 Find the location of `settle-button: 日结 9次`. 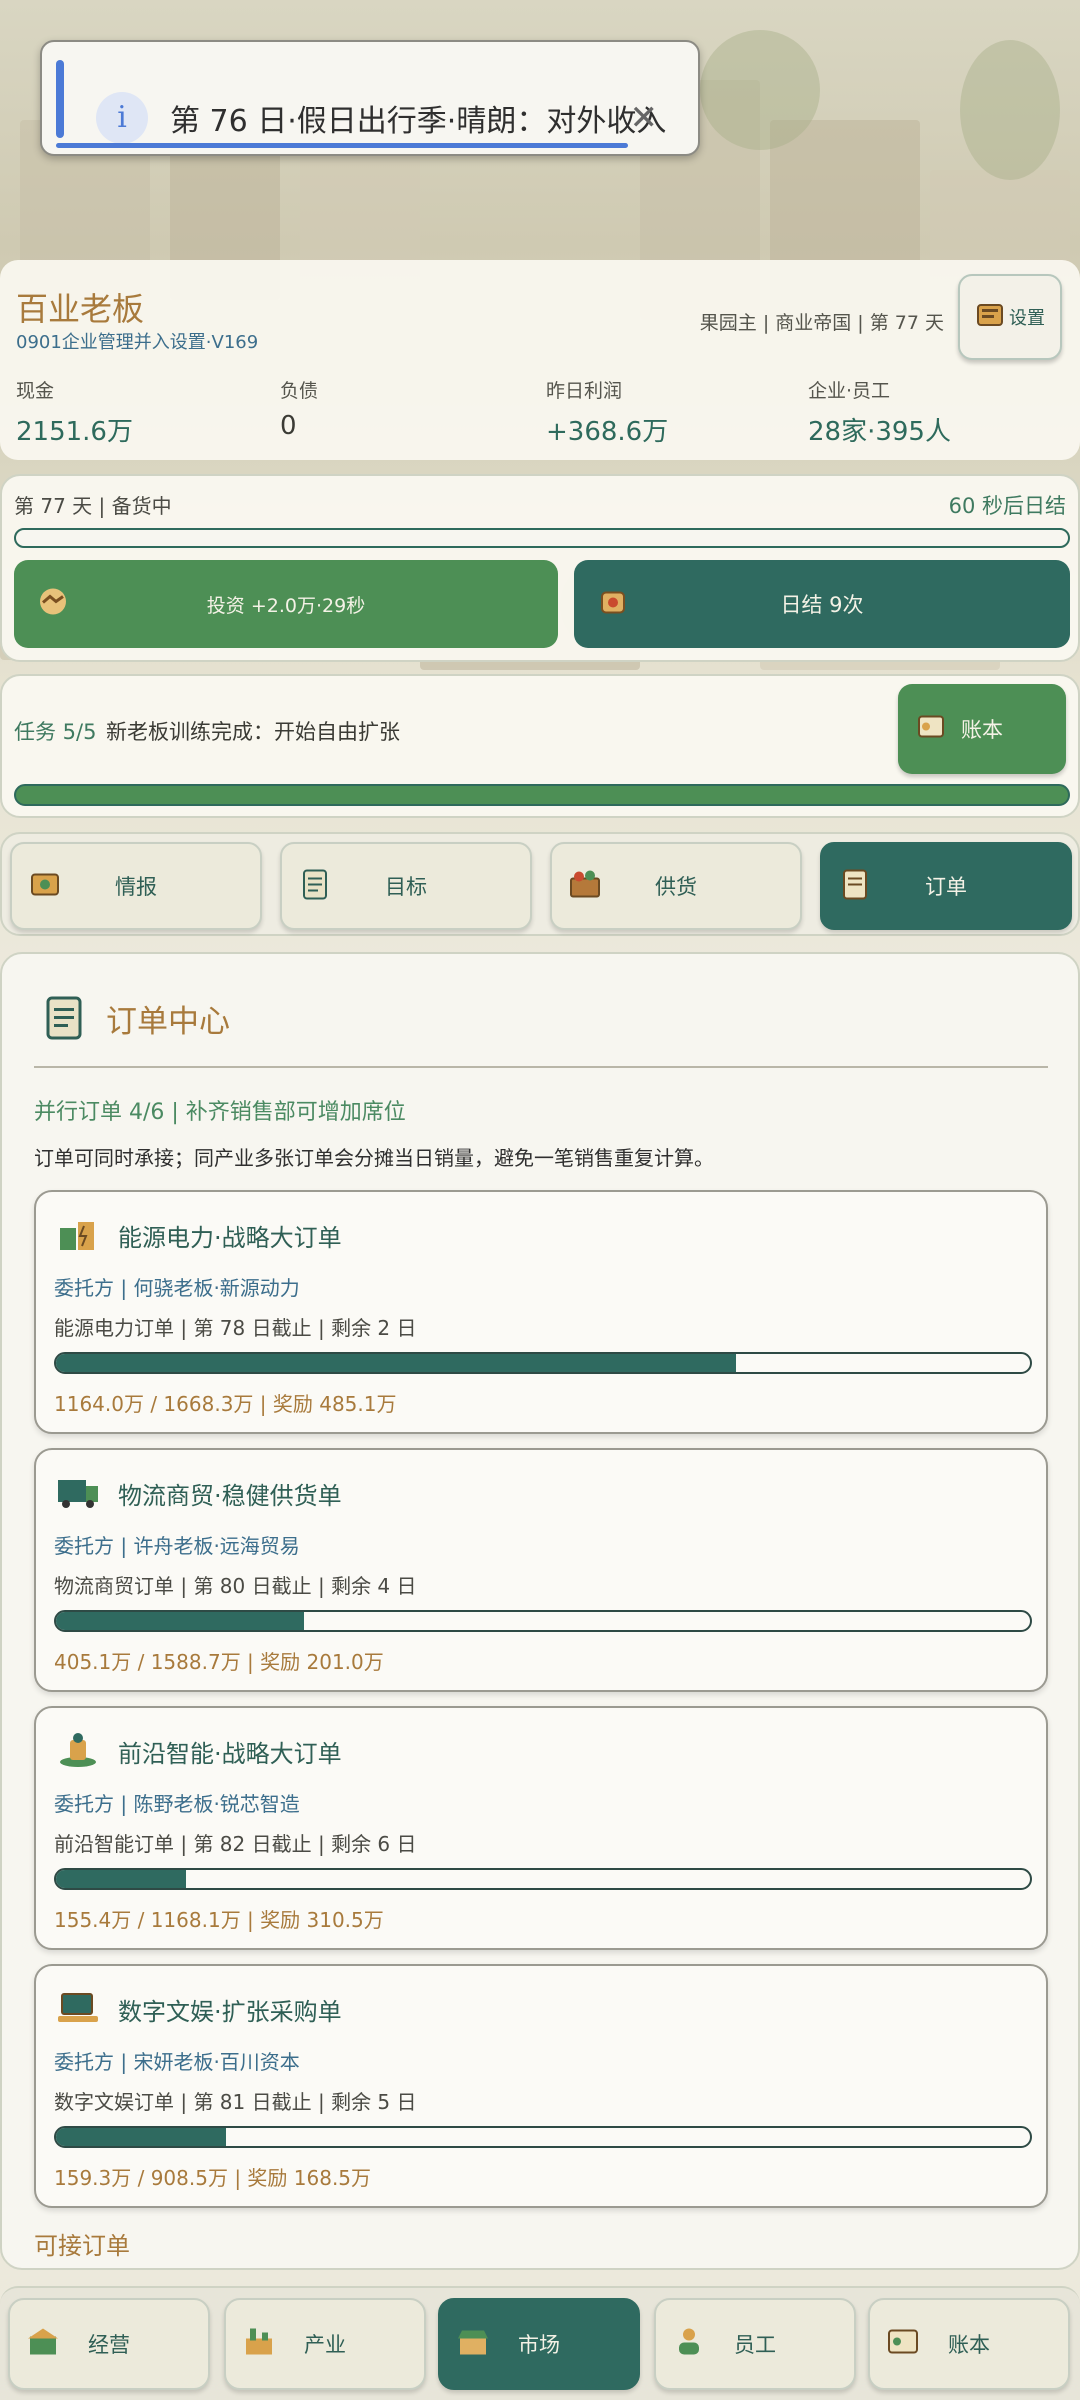

settle-button: 日结 9次 is located at coordinates (822, 604).